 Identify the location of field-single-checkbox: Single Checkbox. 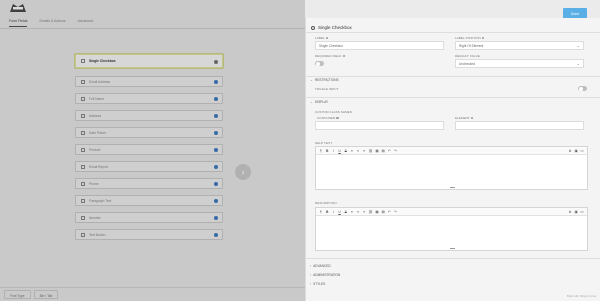
(149, 61).